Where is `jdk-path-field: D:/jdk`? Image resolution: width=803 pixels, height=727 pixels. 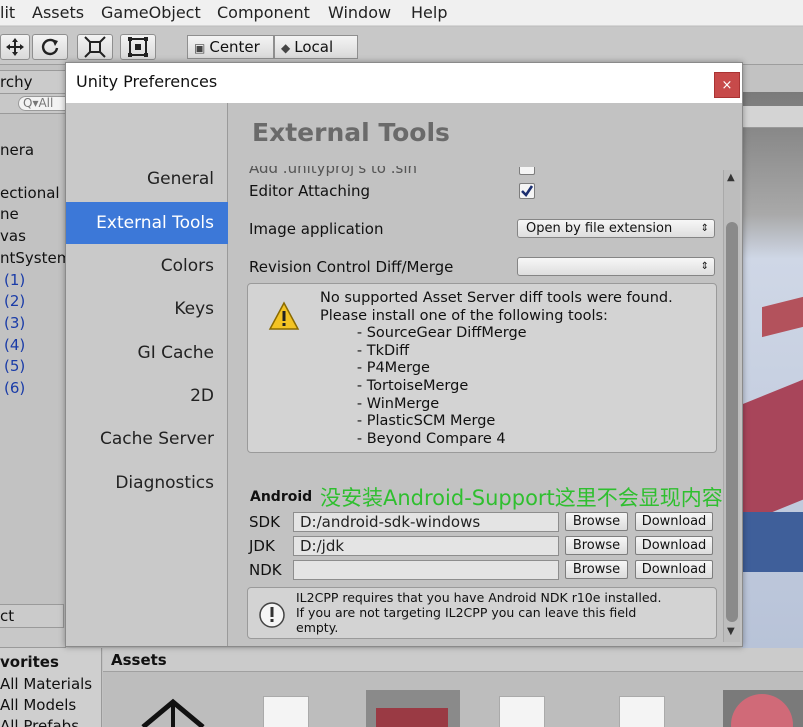 jdk-path-field: D:/jdk is located at coordinates (426, 546).